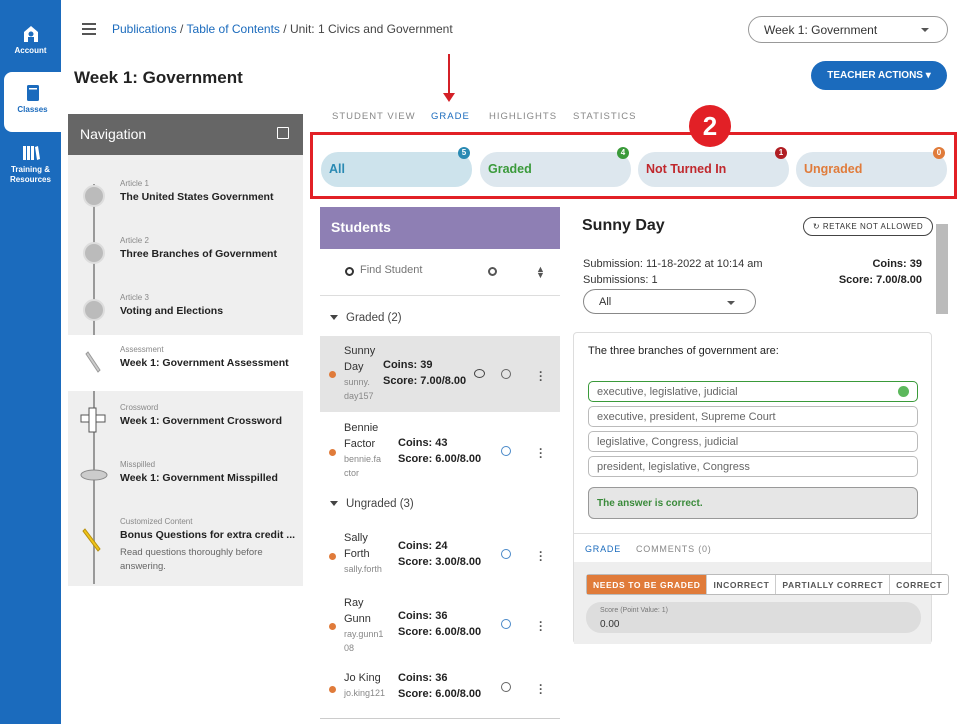 This screenshot has width=960, height=724. What do you see at coordinates (372, 685) in the screenshot?
I see `student-name: Jo King jo.king121` at bounding box center [372, 685].